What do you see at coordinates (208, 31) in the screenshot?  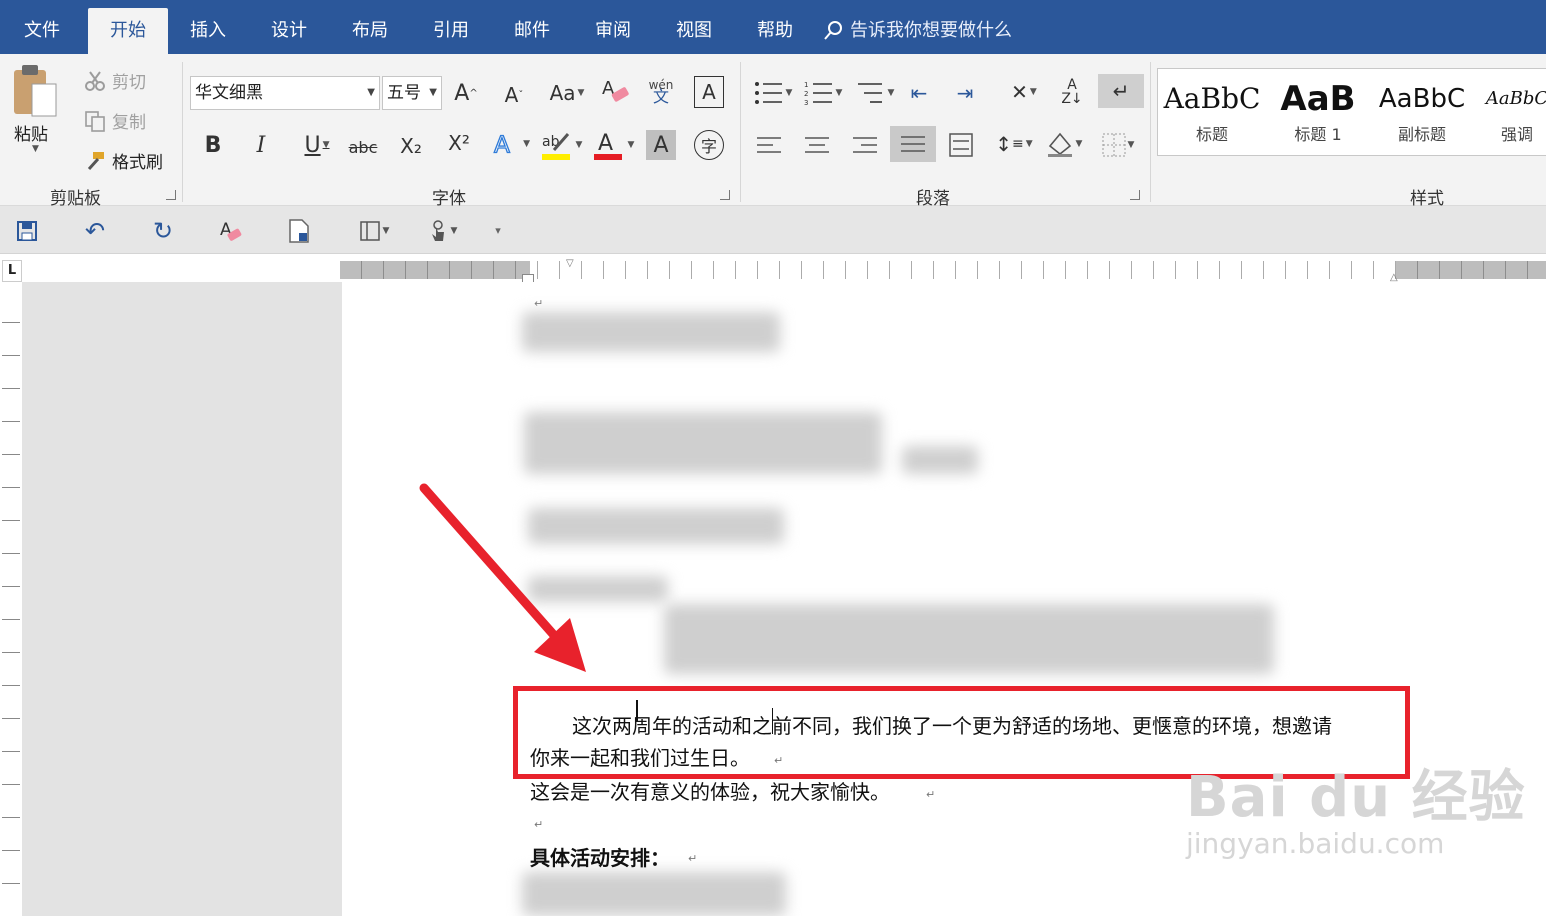 I see `tab-insert: 插入` at bounding box center [208, 31].